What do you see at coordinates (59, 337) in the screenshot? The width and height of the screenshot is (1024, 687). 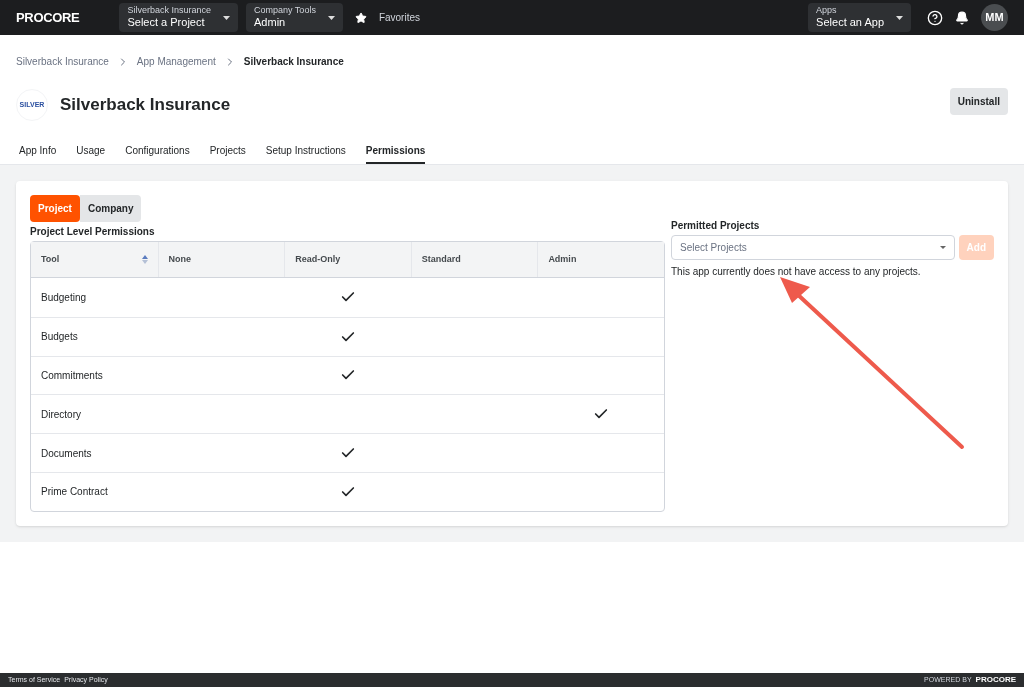 I see `table-cell-text: Budgets` at bounding box center [59, 337].